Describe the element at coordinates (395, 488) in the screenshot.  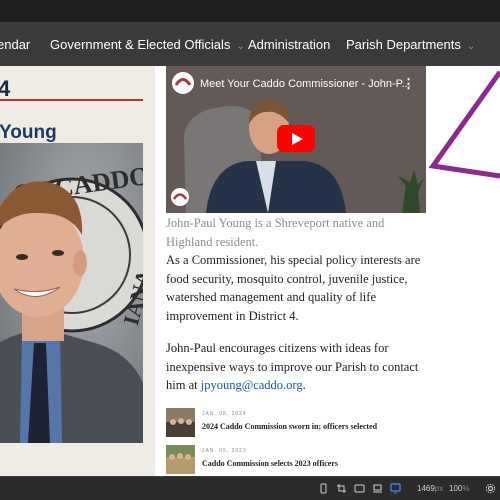
I see `desktop-icon` at that location.